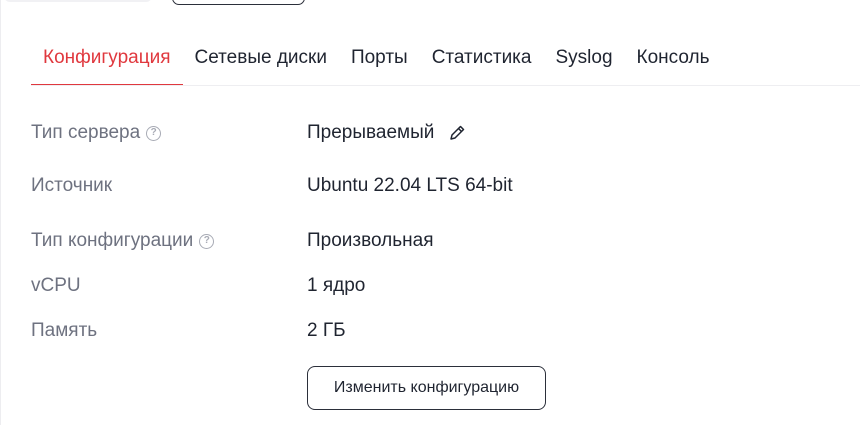  What do you see at coordinates (457, 133) in the screenshot?
I see `pencil-icon` at bounding box center [457, 133].